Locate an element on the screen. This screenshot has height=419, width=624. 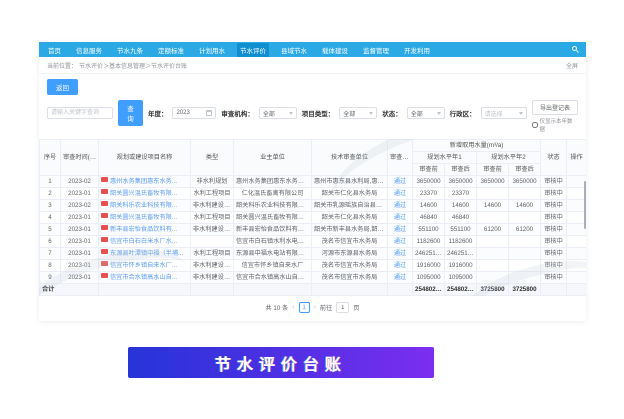
export-register-button: 导出登记表 is located at coordinates (554, 107).